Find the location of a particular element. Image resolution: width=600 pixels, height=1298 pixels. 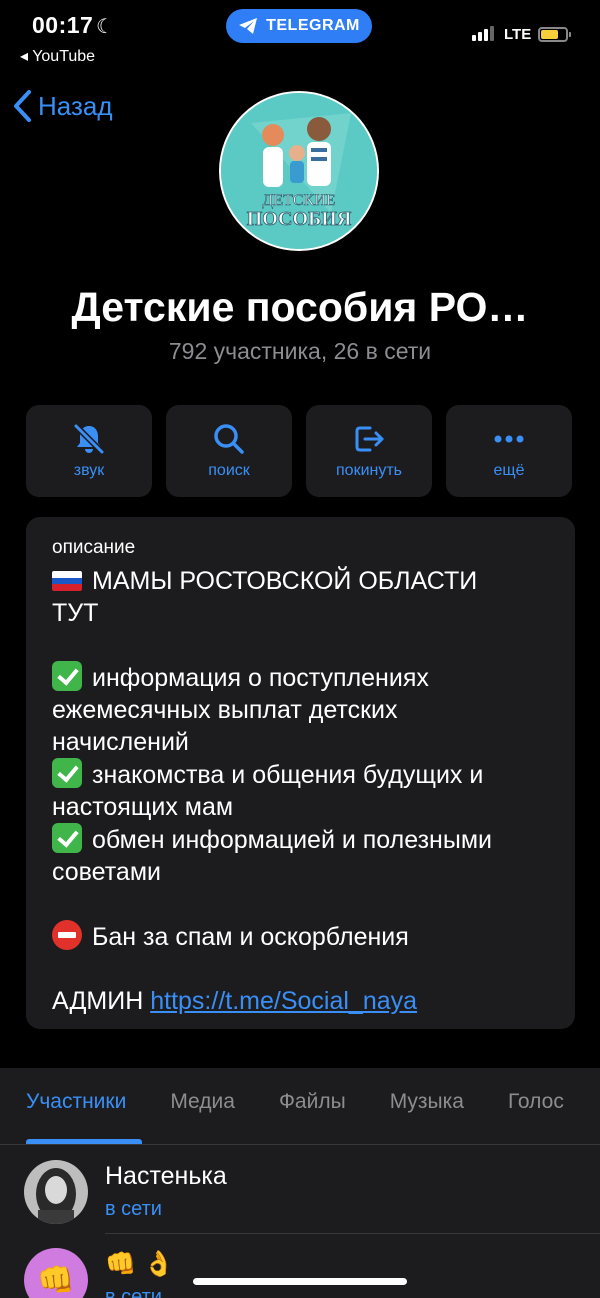

moon-icon: ☾ is located at coordinates (105, 27).